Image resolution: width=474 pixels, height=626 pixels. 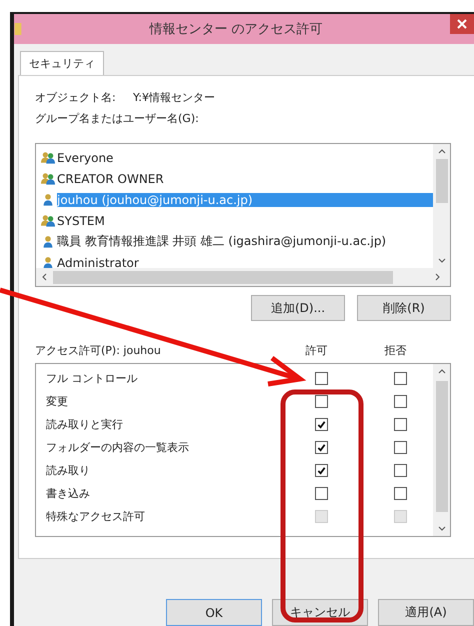 What do you see at coordinates (76, 98) in the screenshot?
I see `object-name-label: オブジェクト名:` at bounding box center [76, 98].